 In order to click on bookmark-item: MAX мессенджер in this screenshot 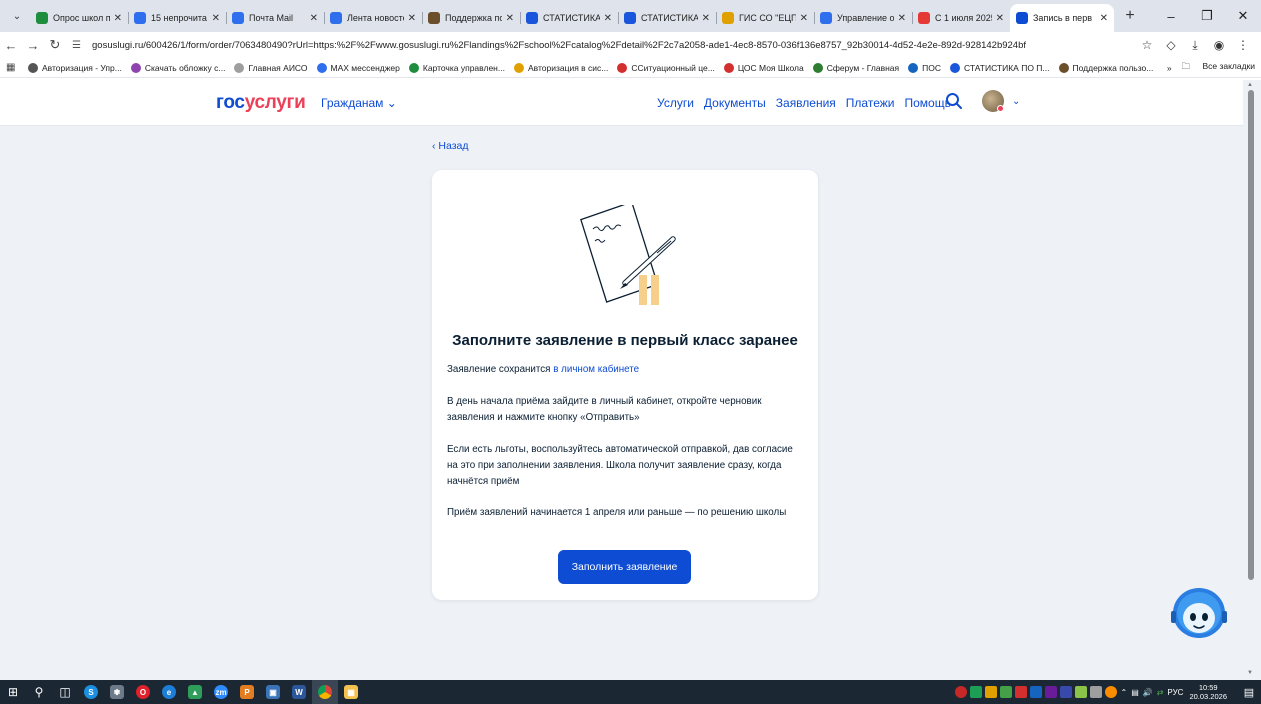, I will do `click(358, 67)`.